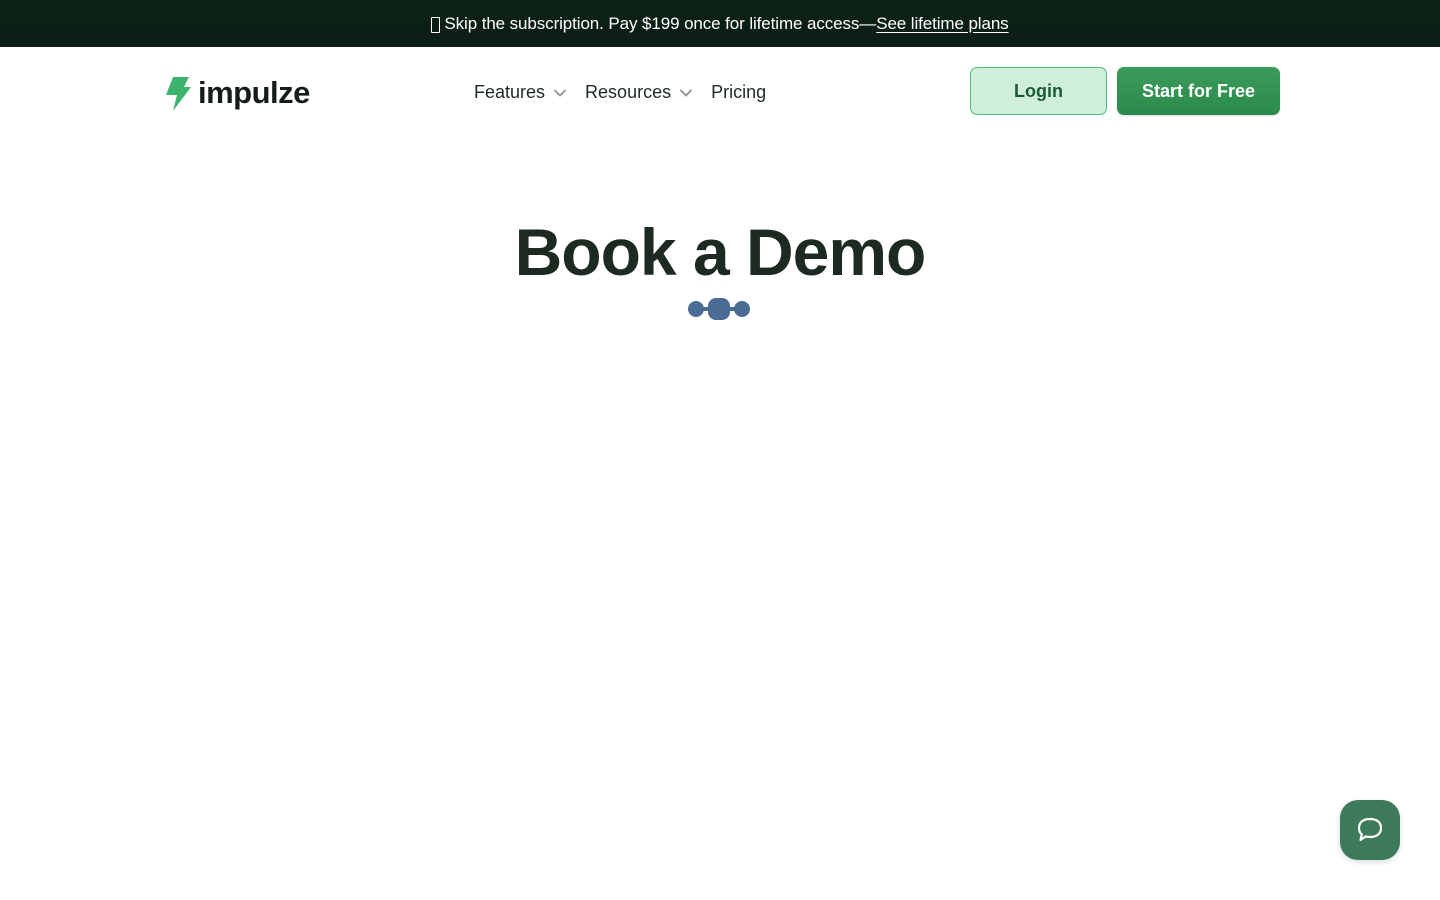  Describe the element at coordinates (178, 94) in the screenshot. I see `lightning-bolt-icon` at that location.